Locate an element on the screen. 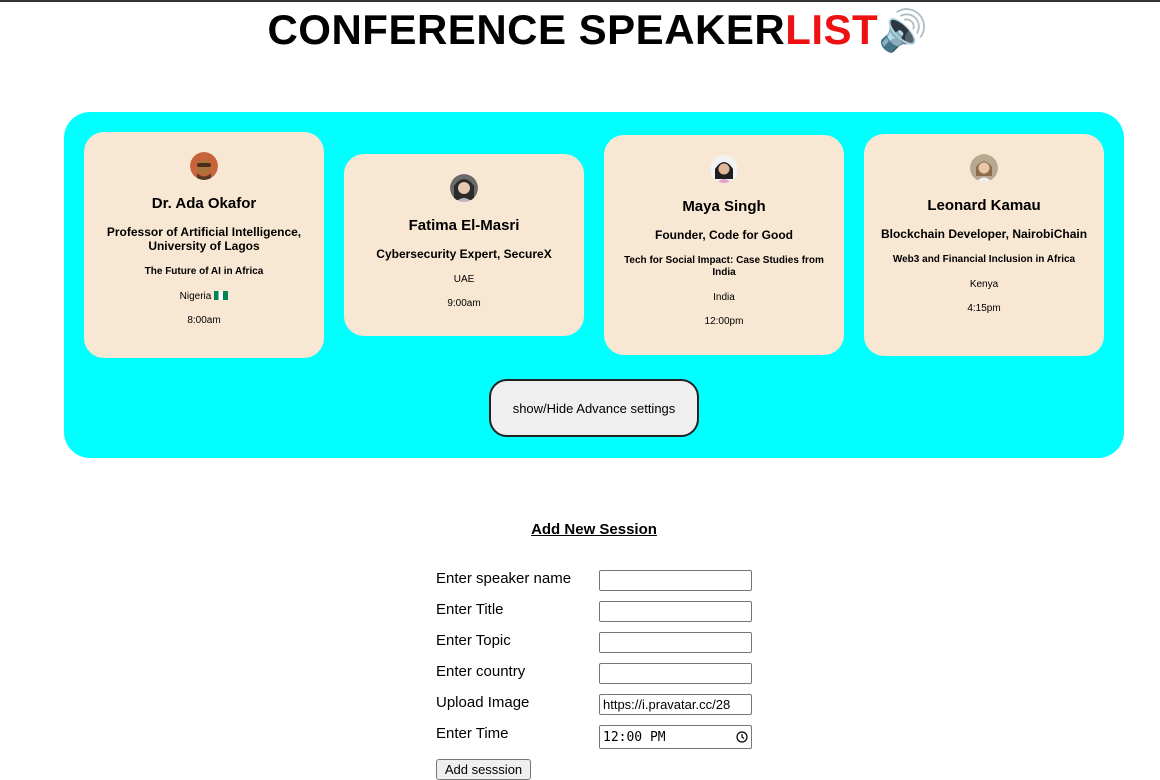 This screenshot has width=1160, height=780. speaker-topic: The Future of AI in Africa is located at coordinates (204, 271).